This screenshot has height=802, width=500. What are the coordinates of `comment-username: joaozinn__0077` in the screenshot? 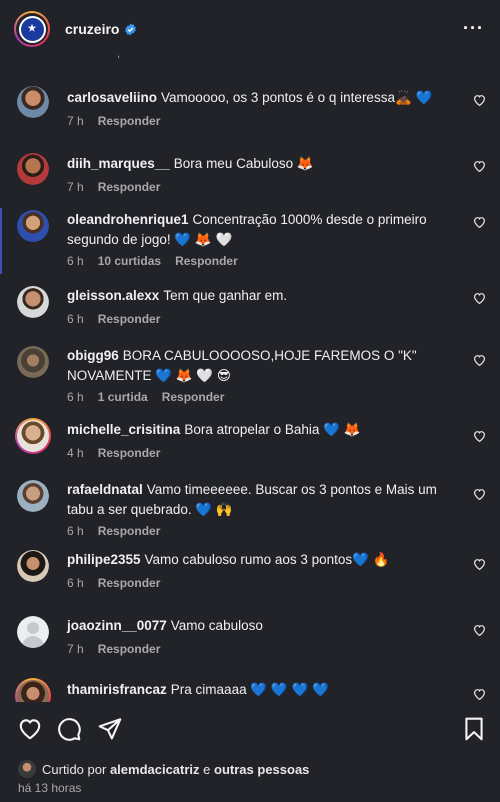 It's located at (117, 625).